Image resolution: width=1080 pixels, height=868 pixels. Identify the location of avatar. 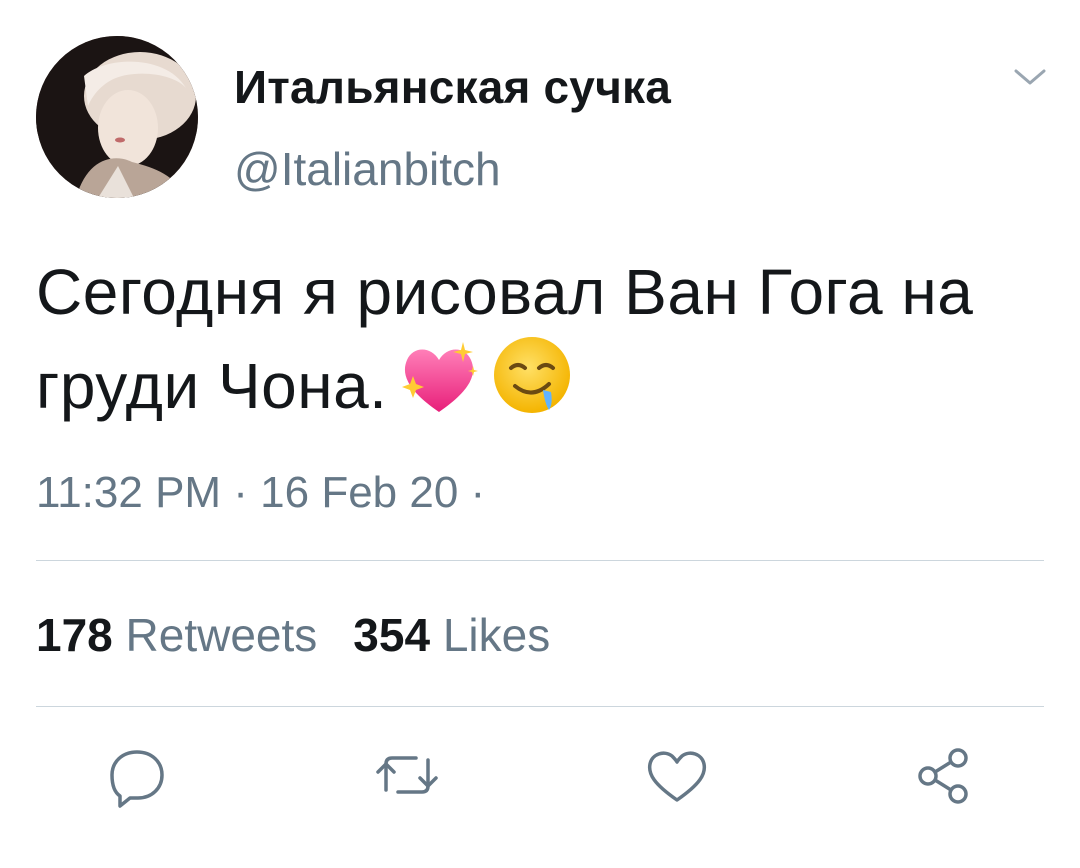
(117, 117).